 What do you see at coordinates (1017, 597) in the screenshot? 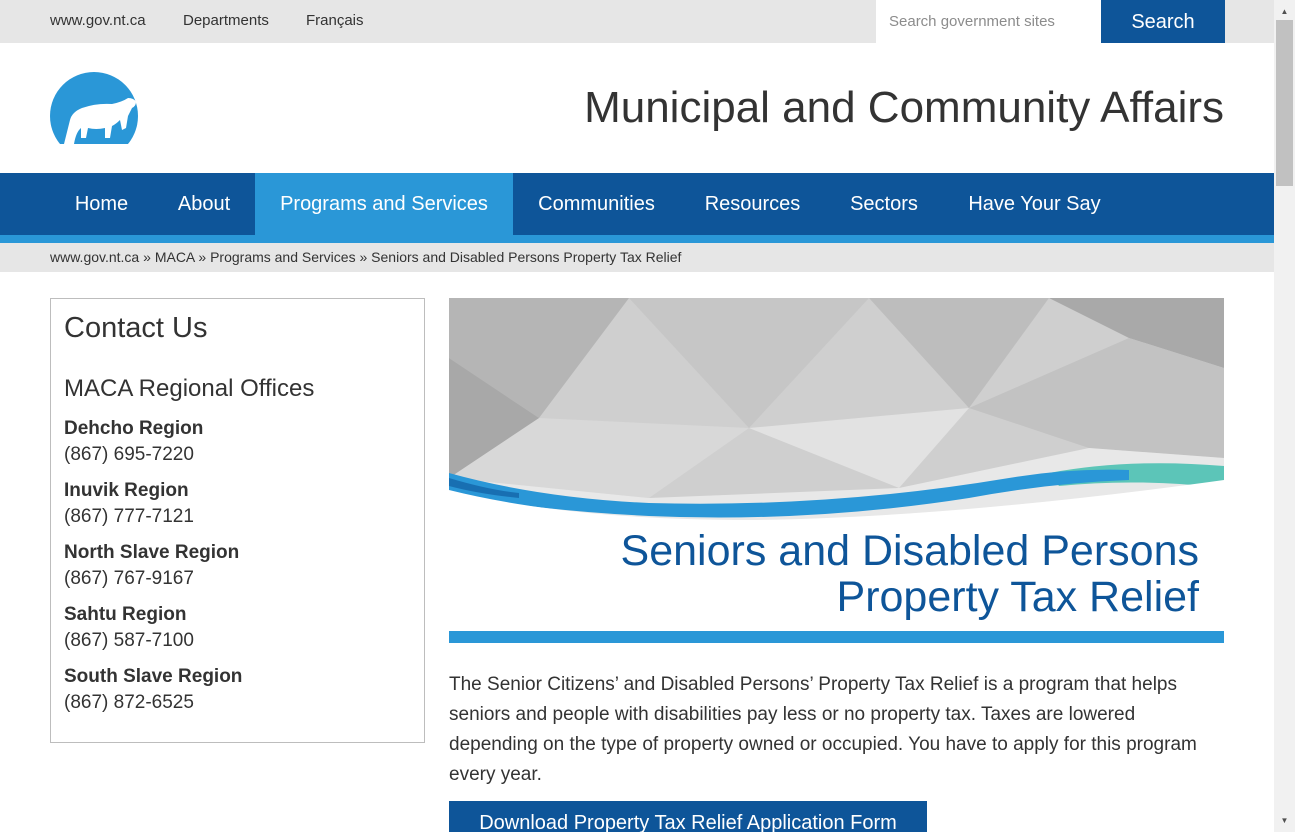
I see `page-title-line2: Property Tax Relief` at bounding box center [1017, 597].